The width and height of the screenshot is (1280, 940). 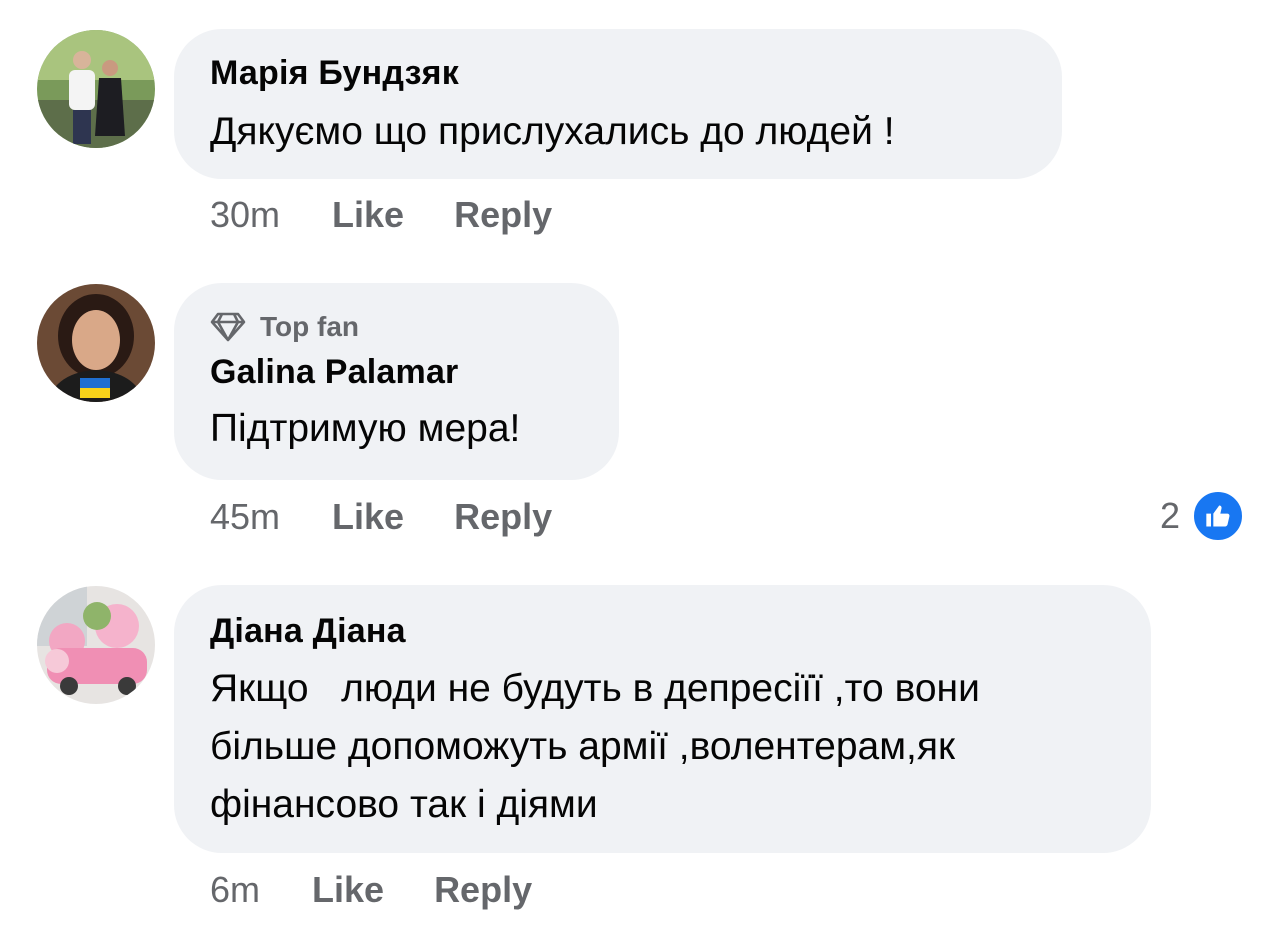 I want to click on comment-text: Дякуємо що прислухались до людей !, so click(x=552, y=131).